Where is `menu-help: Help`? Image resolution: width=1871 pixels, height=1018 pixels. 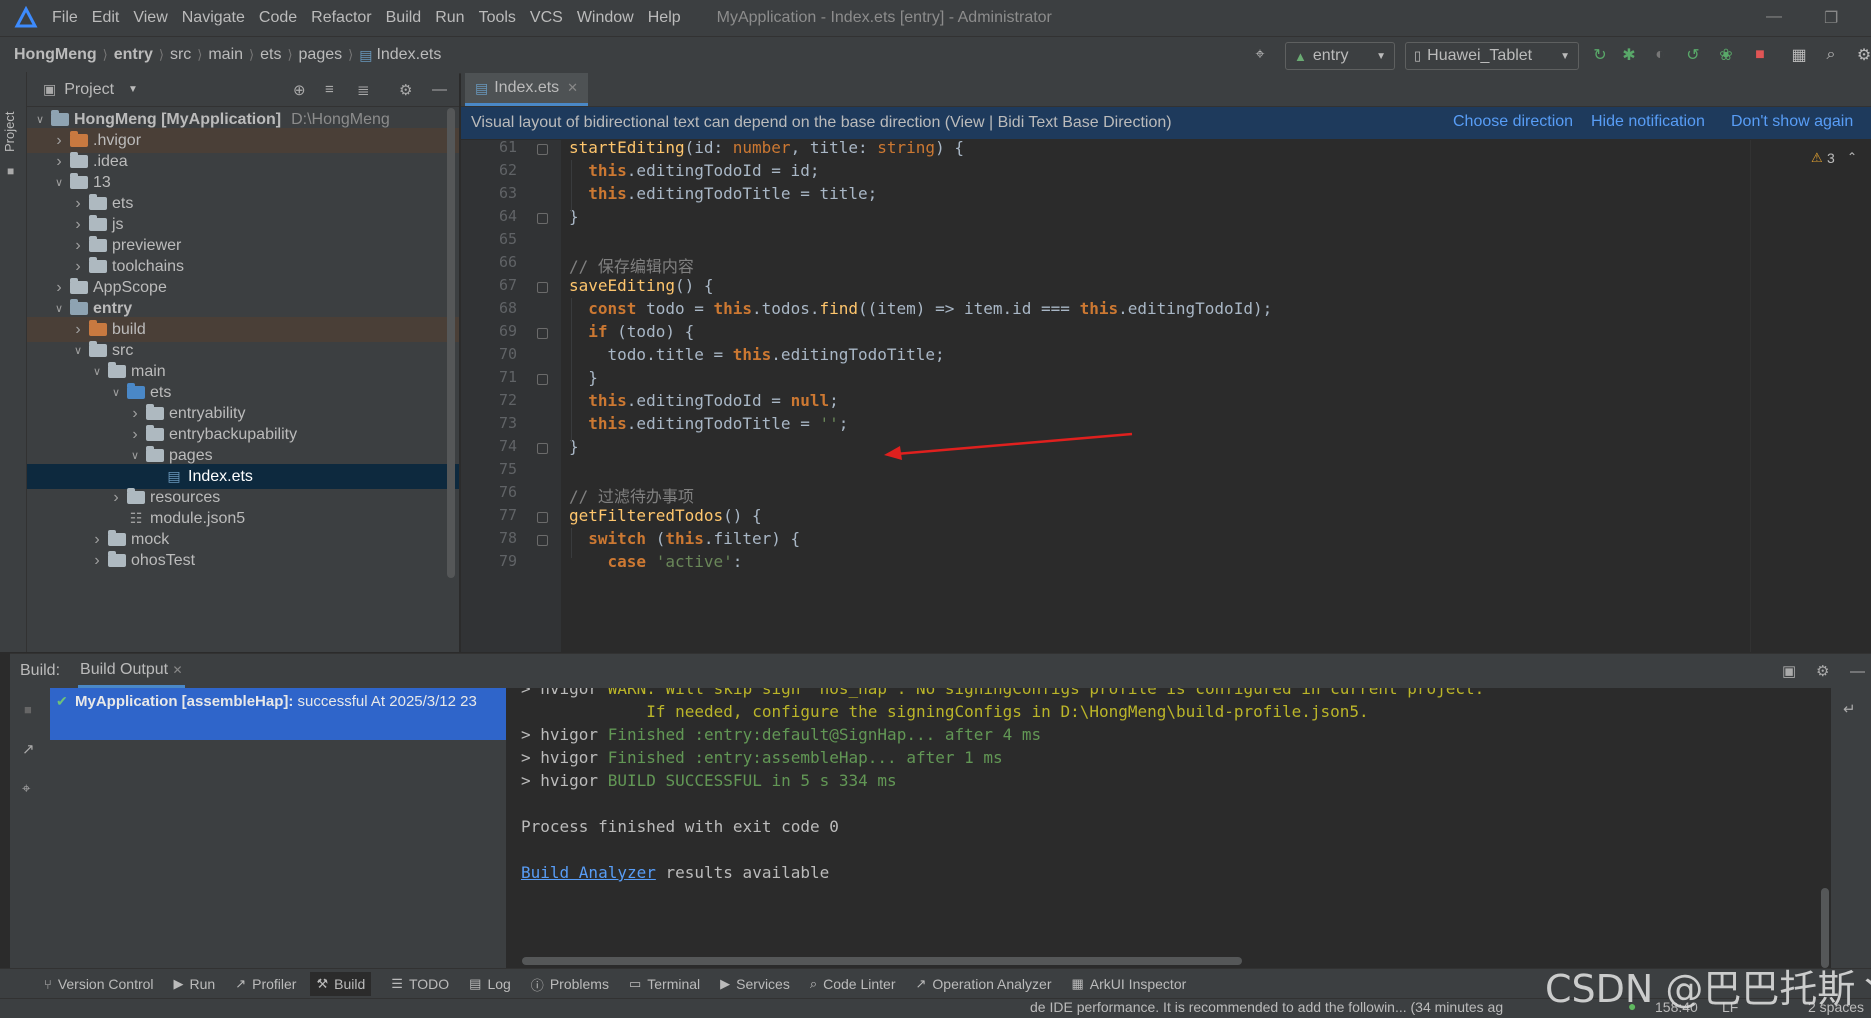
menu-help: Help is located at coordinates (664, 18).